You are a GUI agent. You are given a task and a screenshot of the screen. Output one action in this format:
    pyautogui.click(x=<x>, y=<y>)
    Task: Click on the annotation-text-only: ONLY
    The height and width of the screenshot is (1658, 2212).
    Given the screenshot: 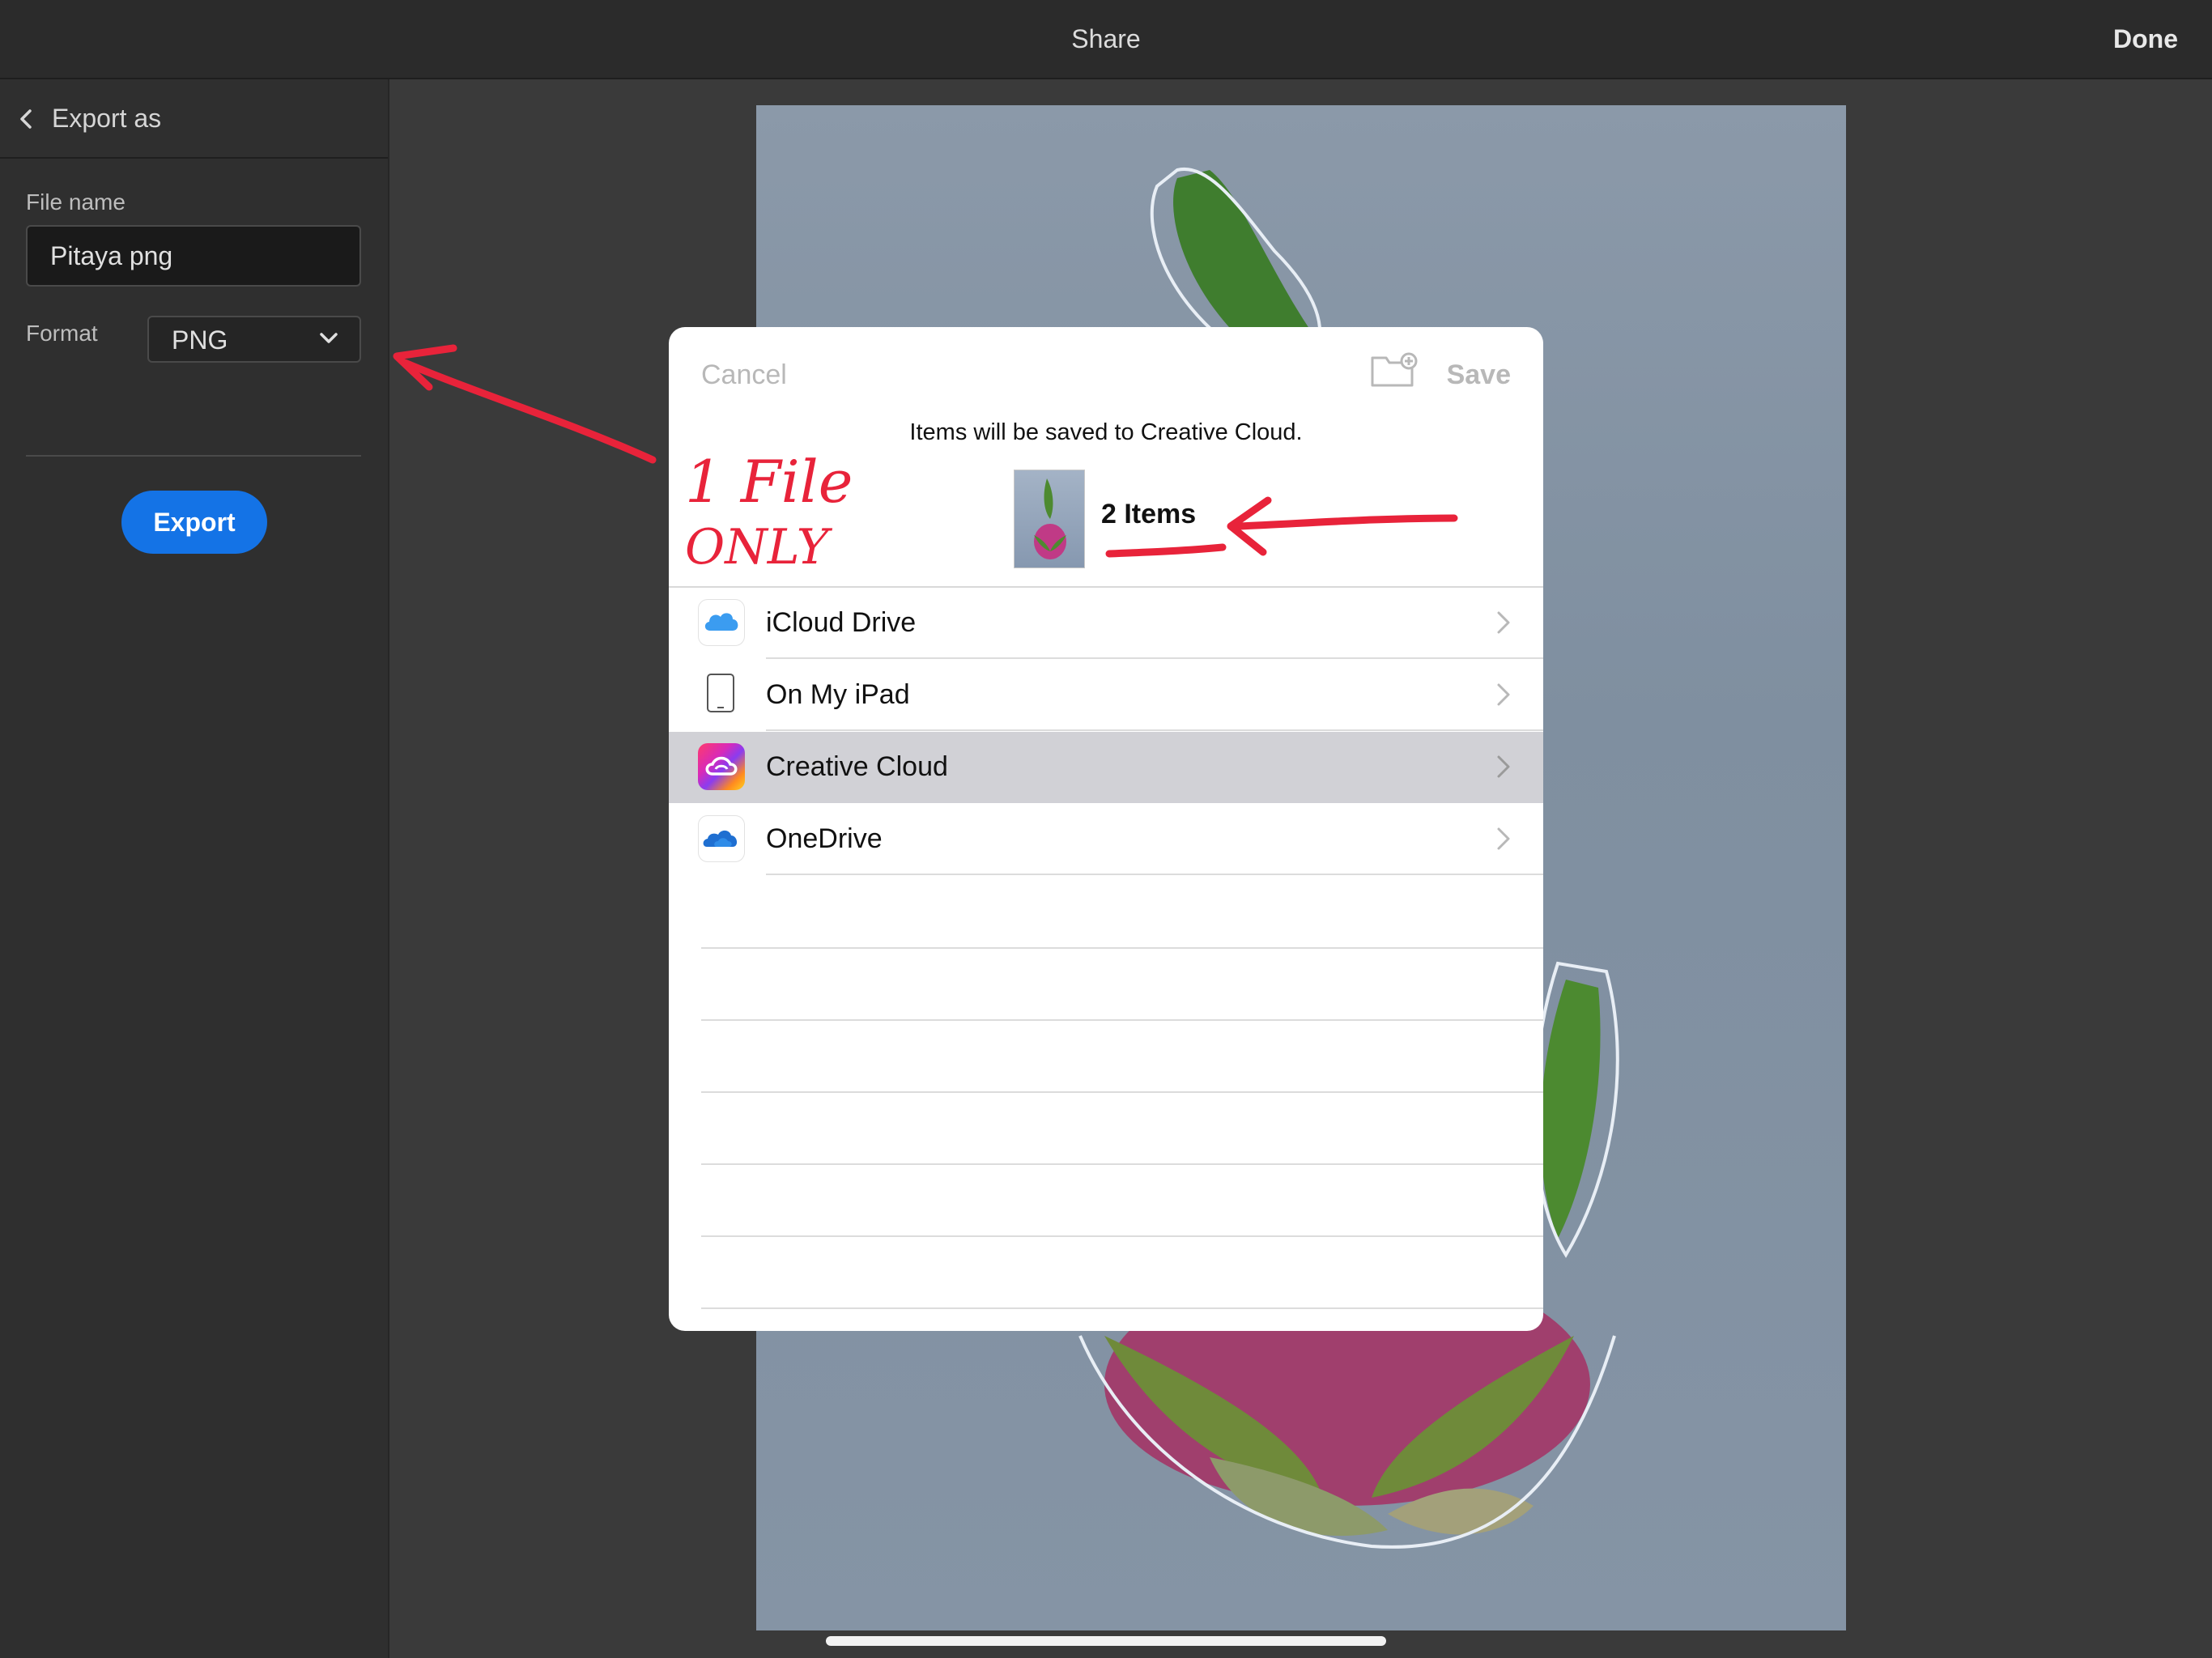 What is the action you would take?
    pyautogui.click(x=759, y=547)
    